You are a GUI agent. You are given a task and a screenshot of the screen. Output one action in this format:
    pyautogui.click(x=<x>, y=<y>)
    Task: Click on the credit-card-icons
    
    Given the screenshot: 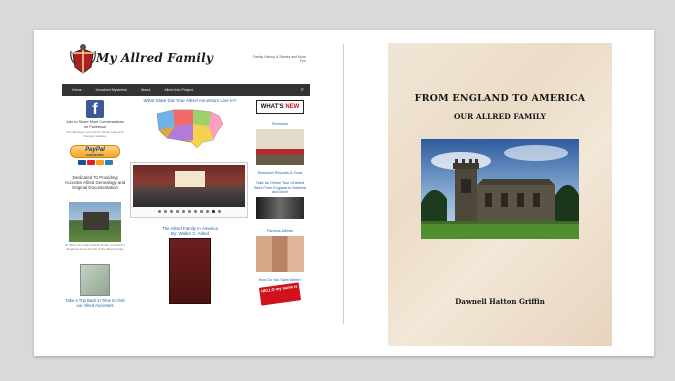 What is the action you would take?
    pyautogui.click(x=95, y=162)
    